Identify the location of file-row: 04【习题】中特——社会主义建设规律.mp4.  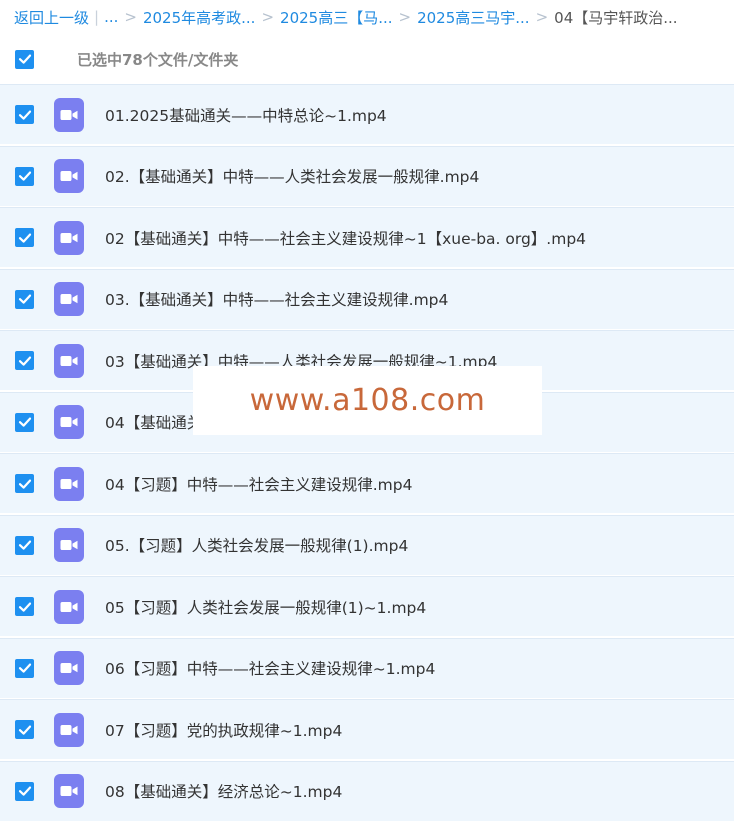
(367, 483).